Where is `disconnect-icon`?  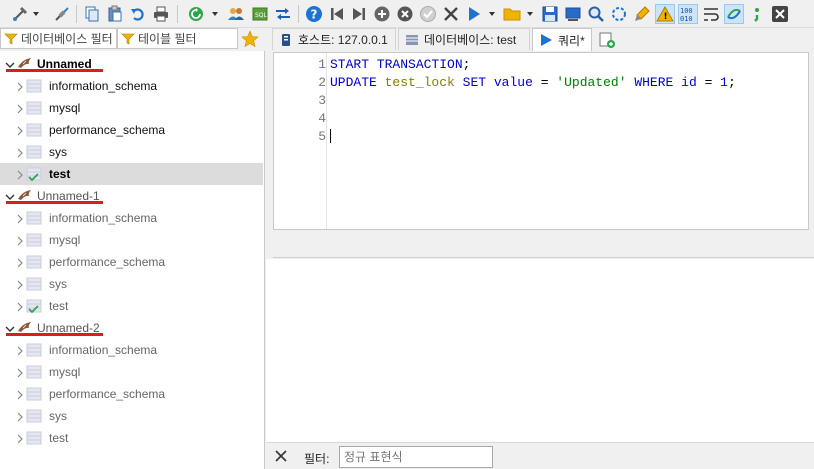
disconnect-icon is located at coordinates (62, 14).